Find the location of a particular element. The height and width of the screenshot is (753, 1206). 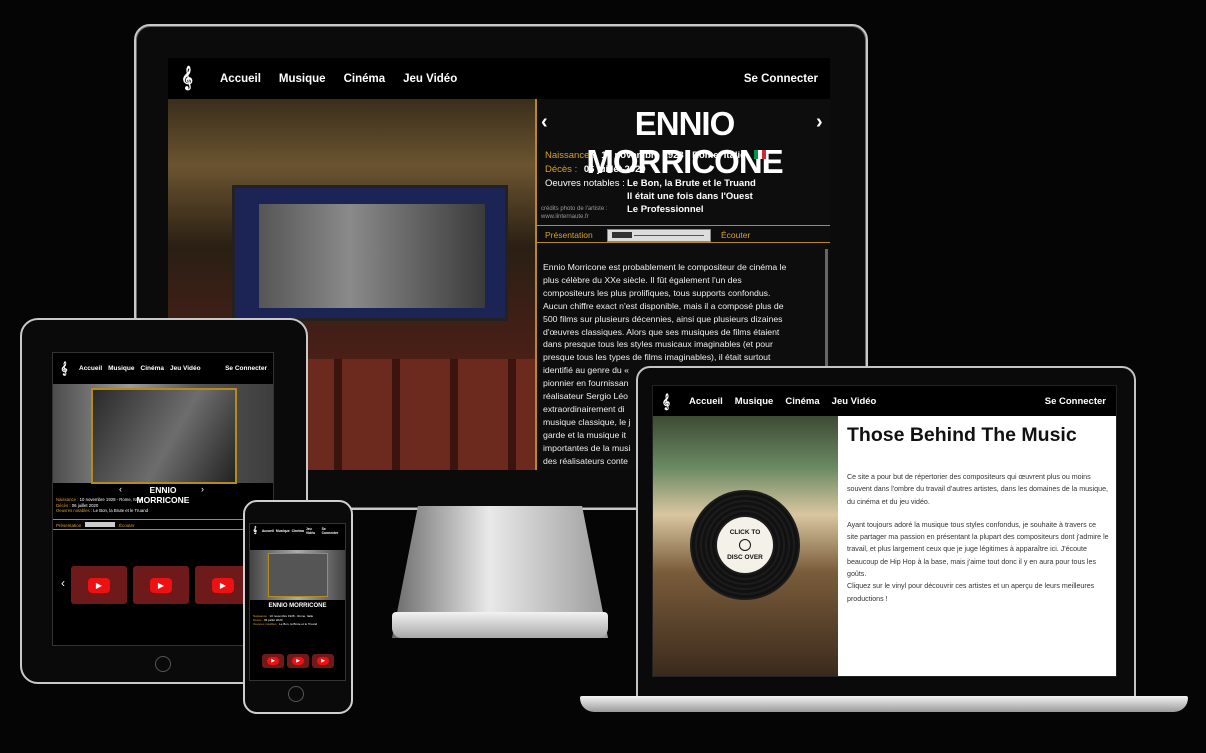

work-item: Il était une fois dans l'Ouest is located at coordinates (690, 196).